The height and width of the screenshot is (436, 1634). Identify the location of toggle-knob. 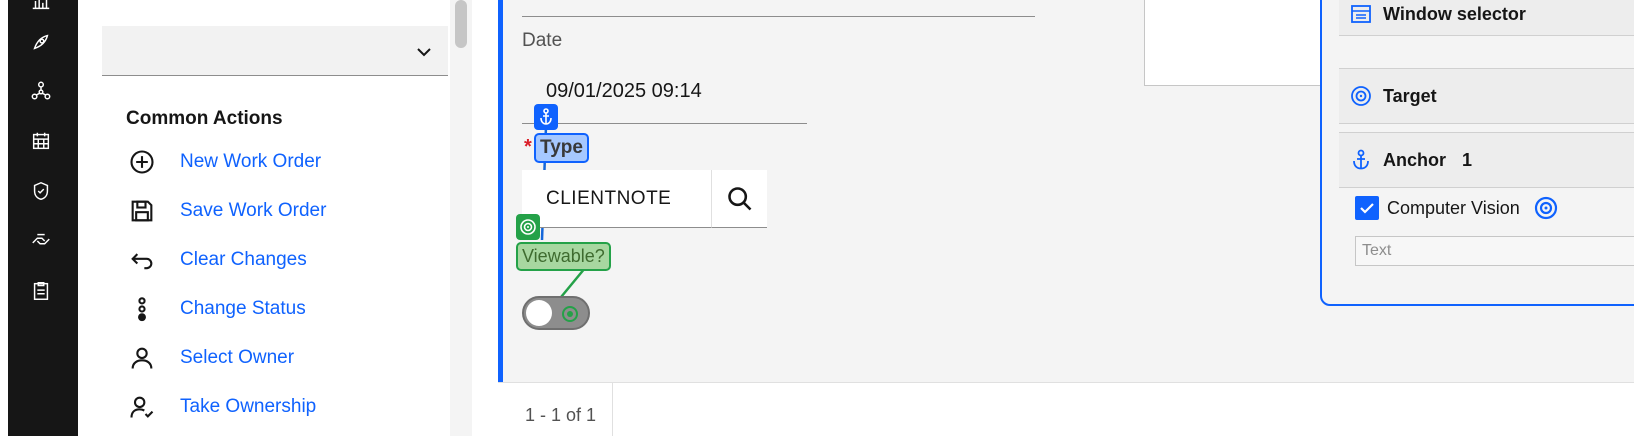
(539, 313).